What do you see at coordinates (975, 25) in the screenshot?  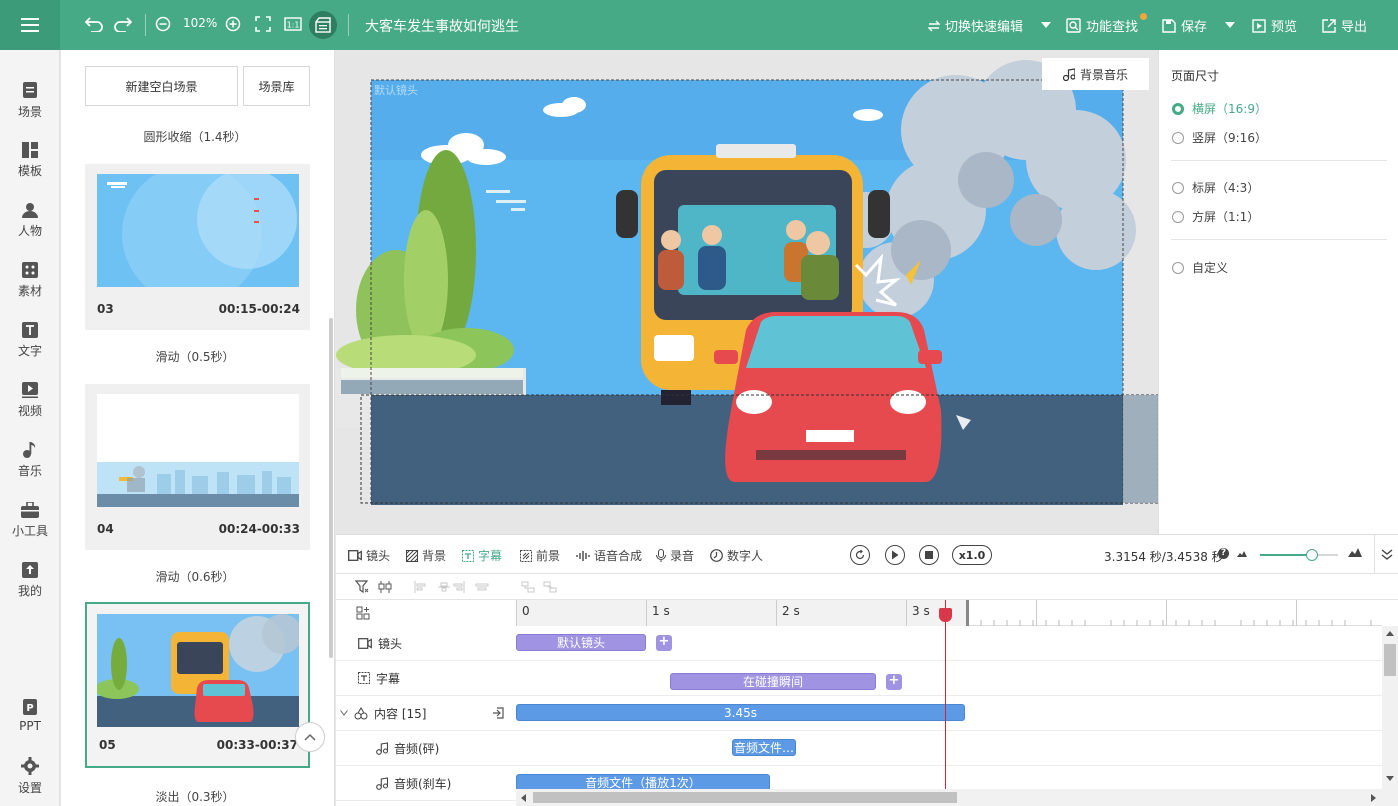 I see `quick-edit-button: 切换快速编辑` at bounding box center [975, 25].